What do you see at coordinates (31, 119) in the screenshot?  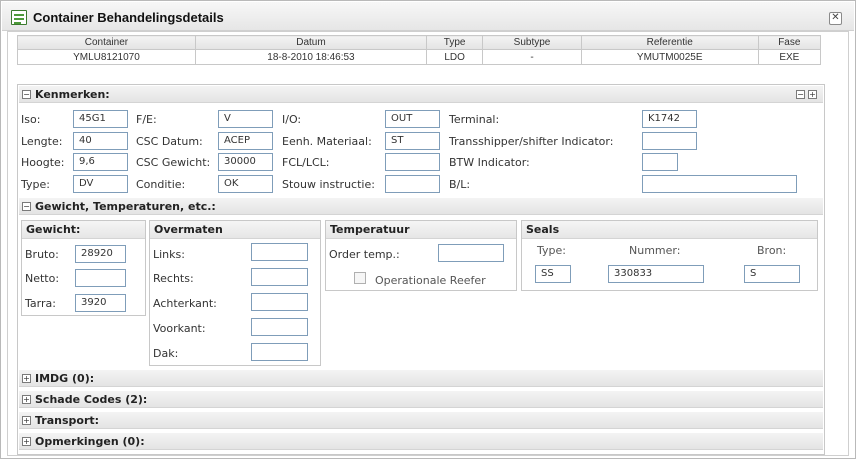 I see `iso-label: Iso:` at bounding box center [31, 119].